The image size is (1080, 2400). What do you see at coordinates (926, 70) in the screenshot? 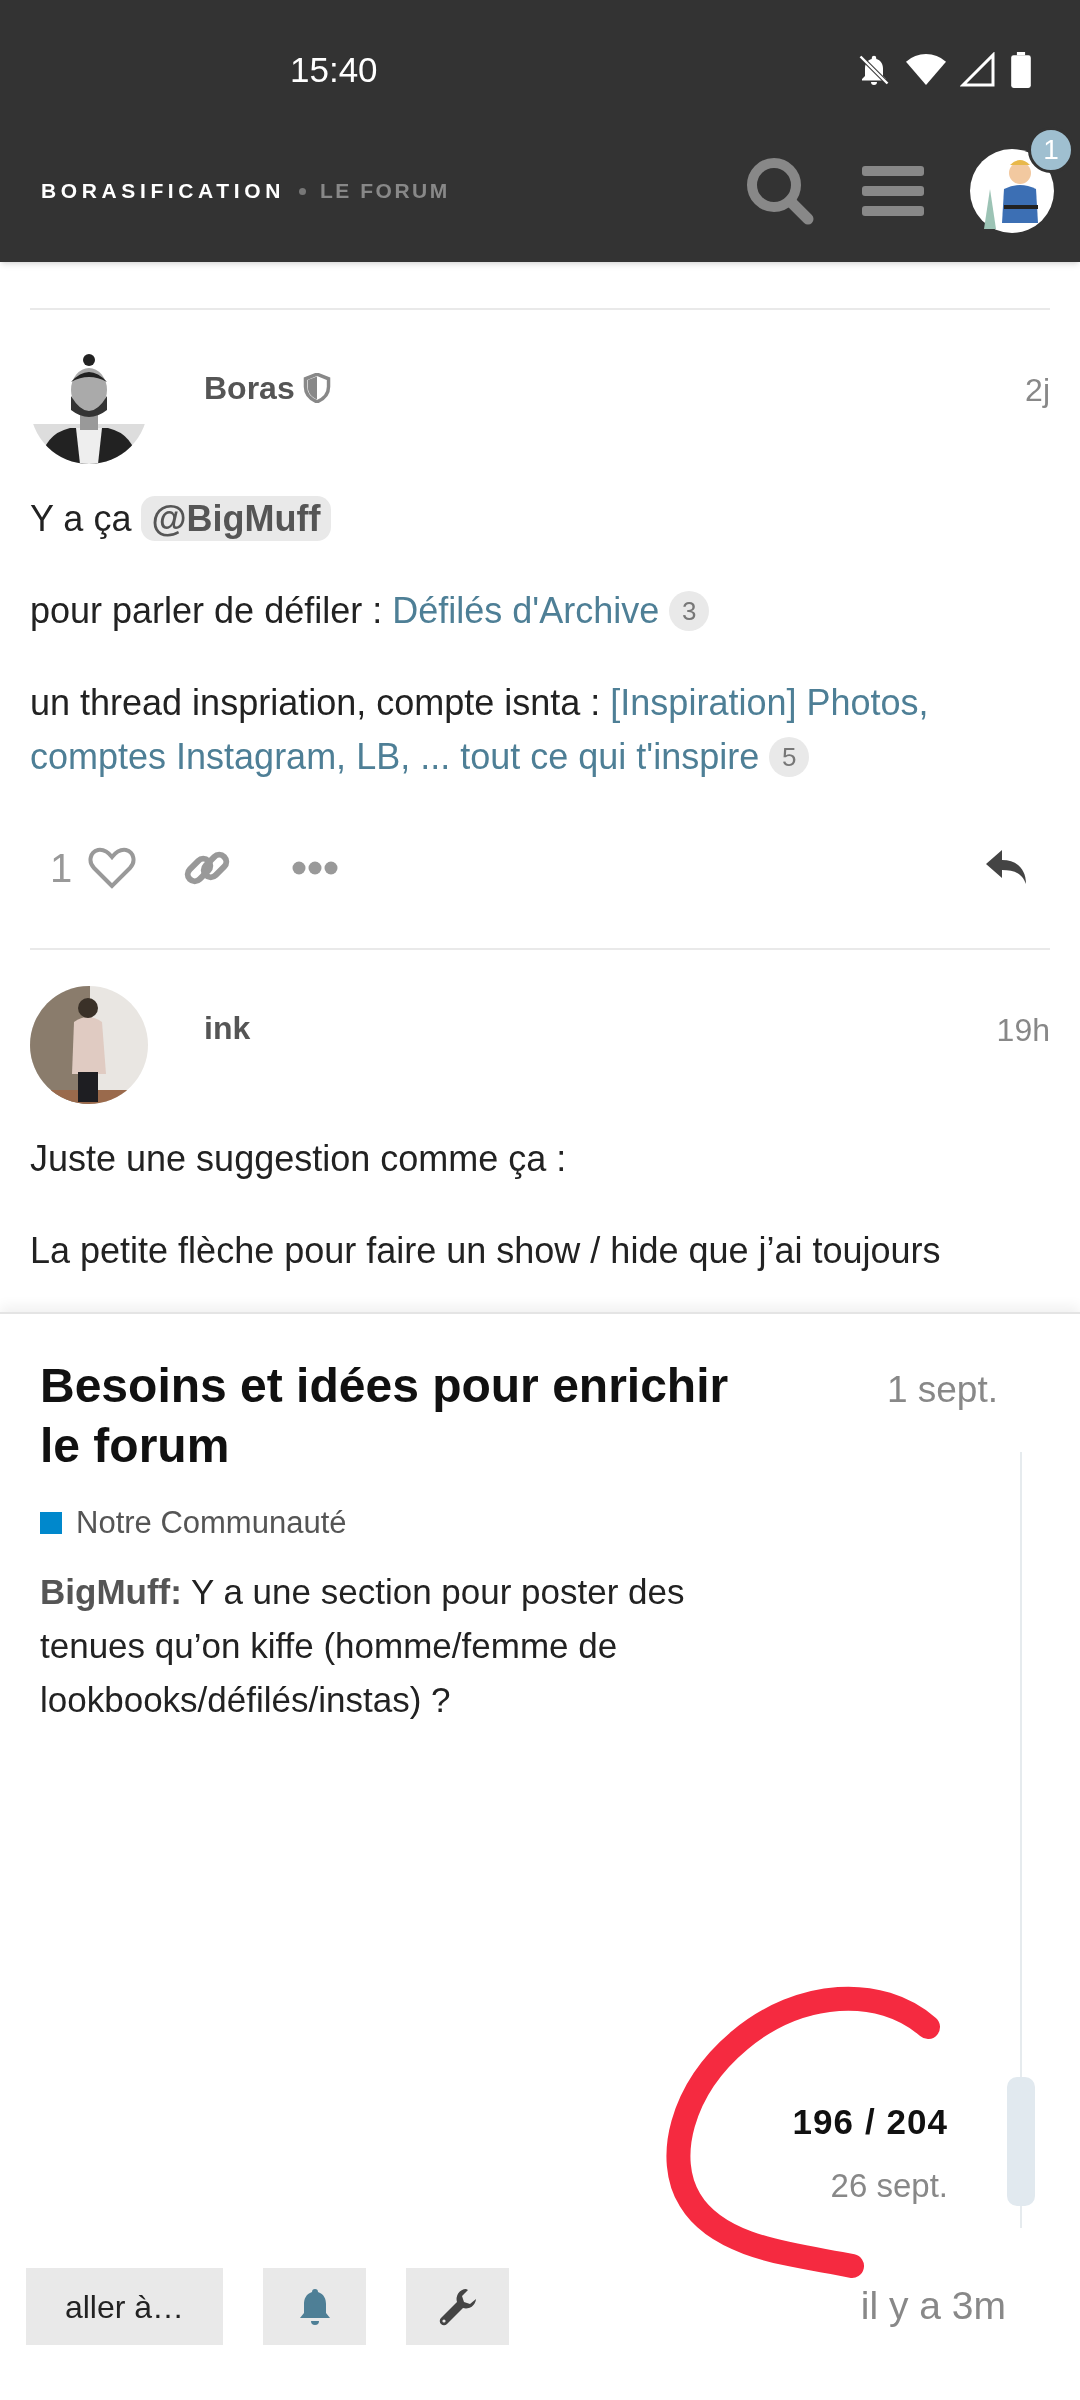
I see `wifi-icon` at bounding box center [926, 70].